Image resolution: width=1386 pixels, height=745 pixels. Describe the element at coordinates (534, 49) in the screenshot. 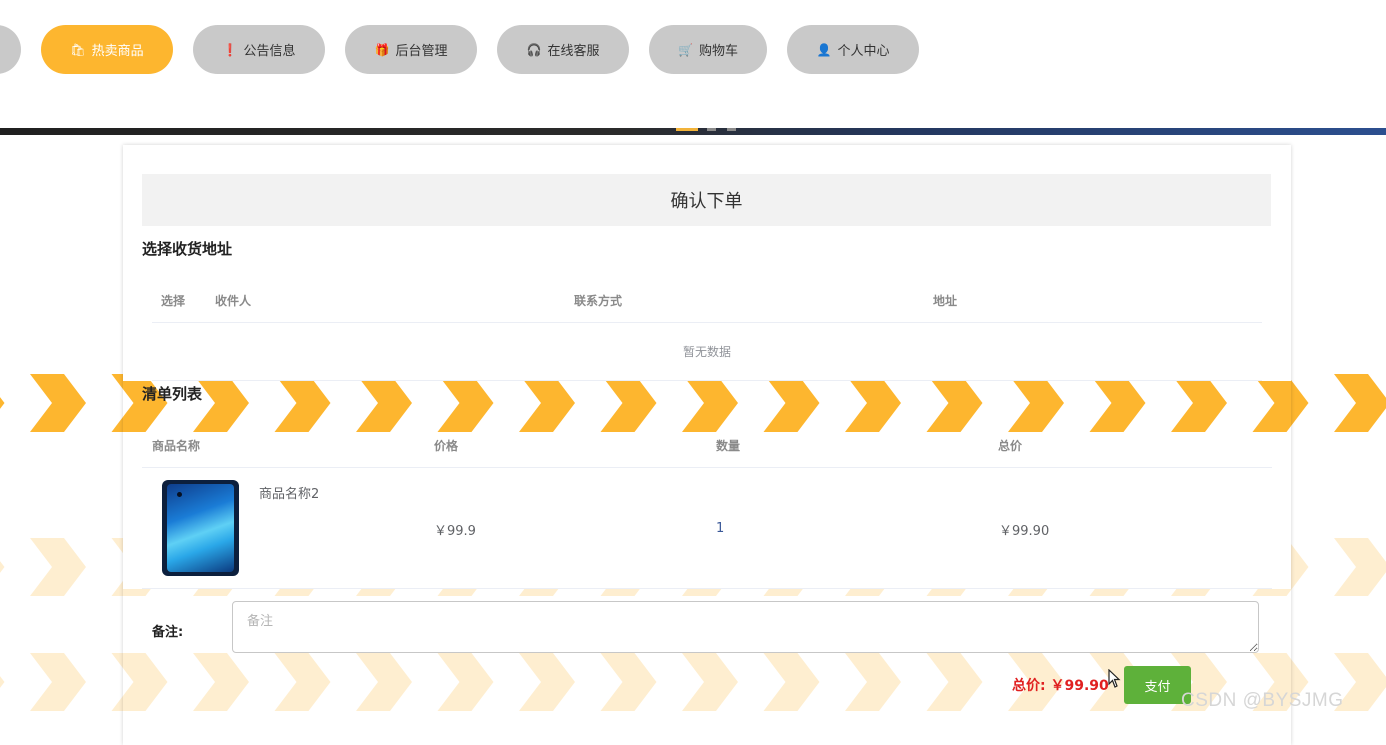

I see `headset-icon: 🎧` at that location.